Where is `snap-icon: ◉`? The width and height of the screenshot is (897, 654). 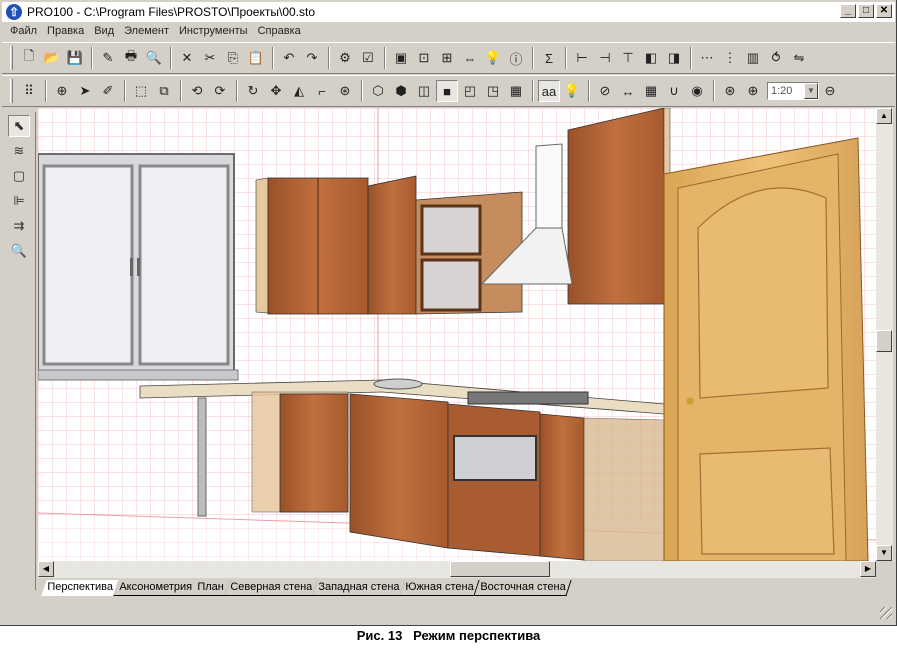 snap-icon: ◉ is located at coordinates (697, 91).